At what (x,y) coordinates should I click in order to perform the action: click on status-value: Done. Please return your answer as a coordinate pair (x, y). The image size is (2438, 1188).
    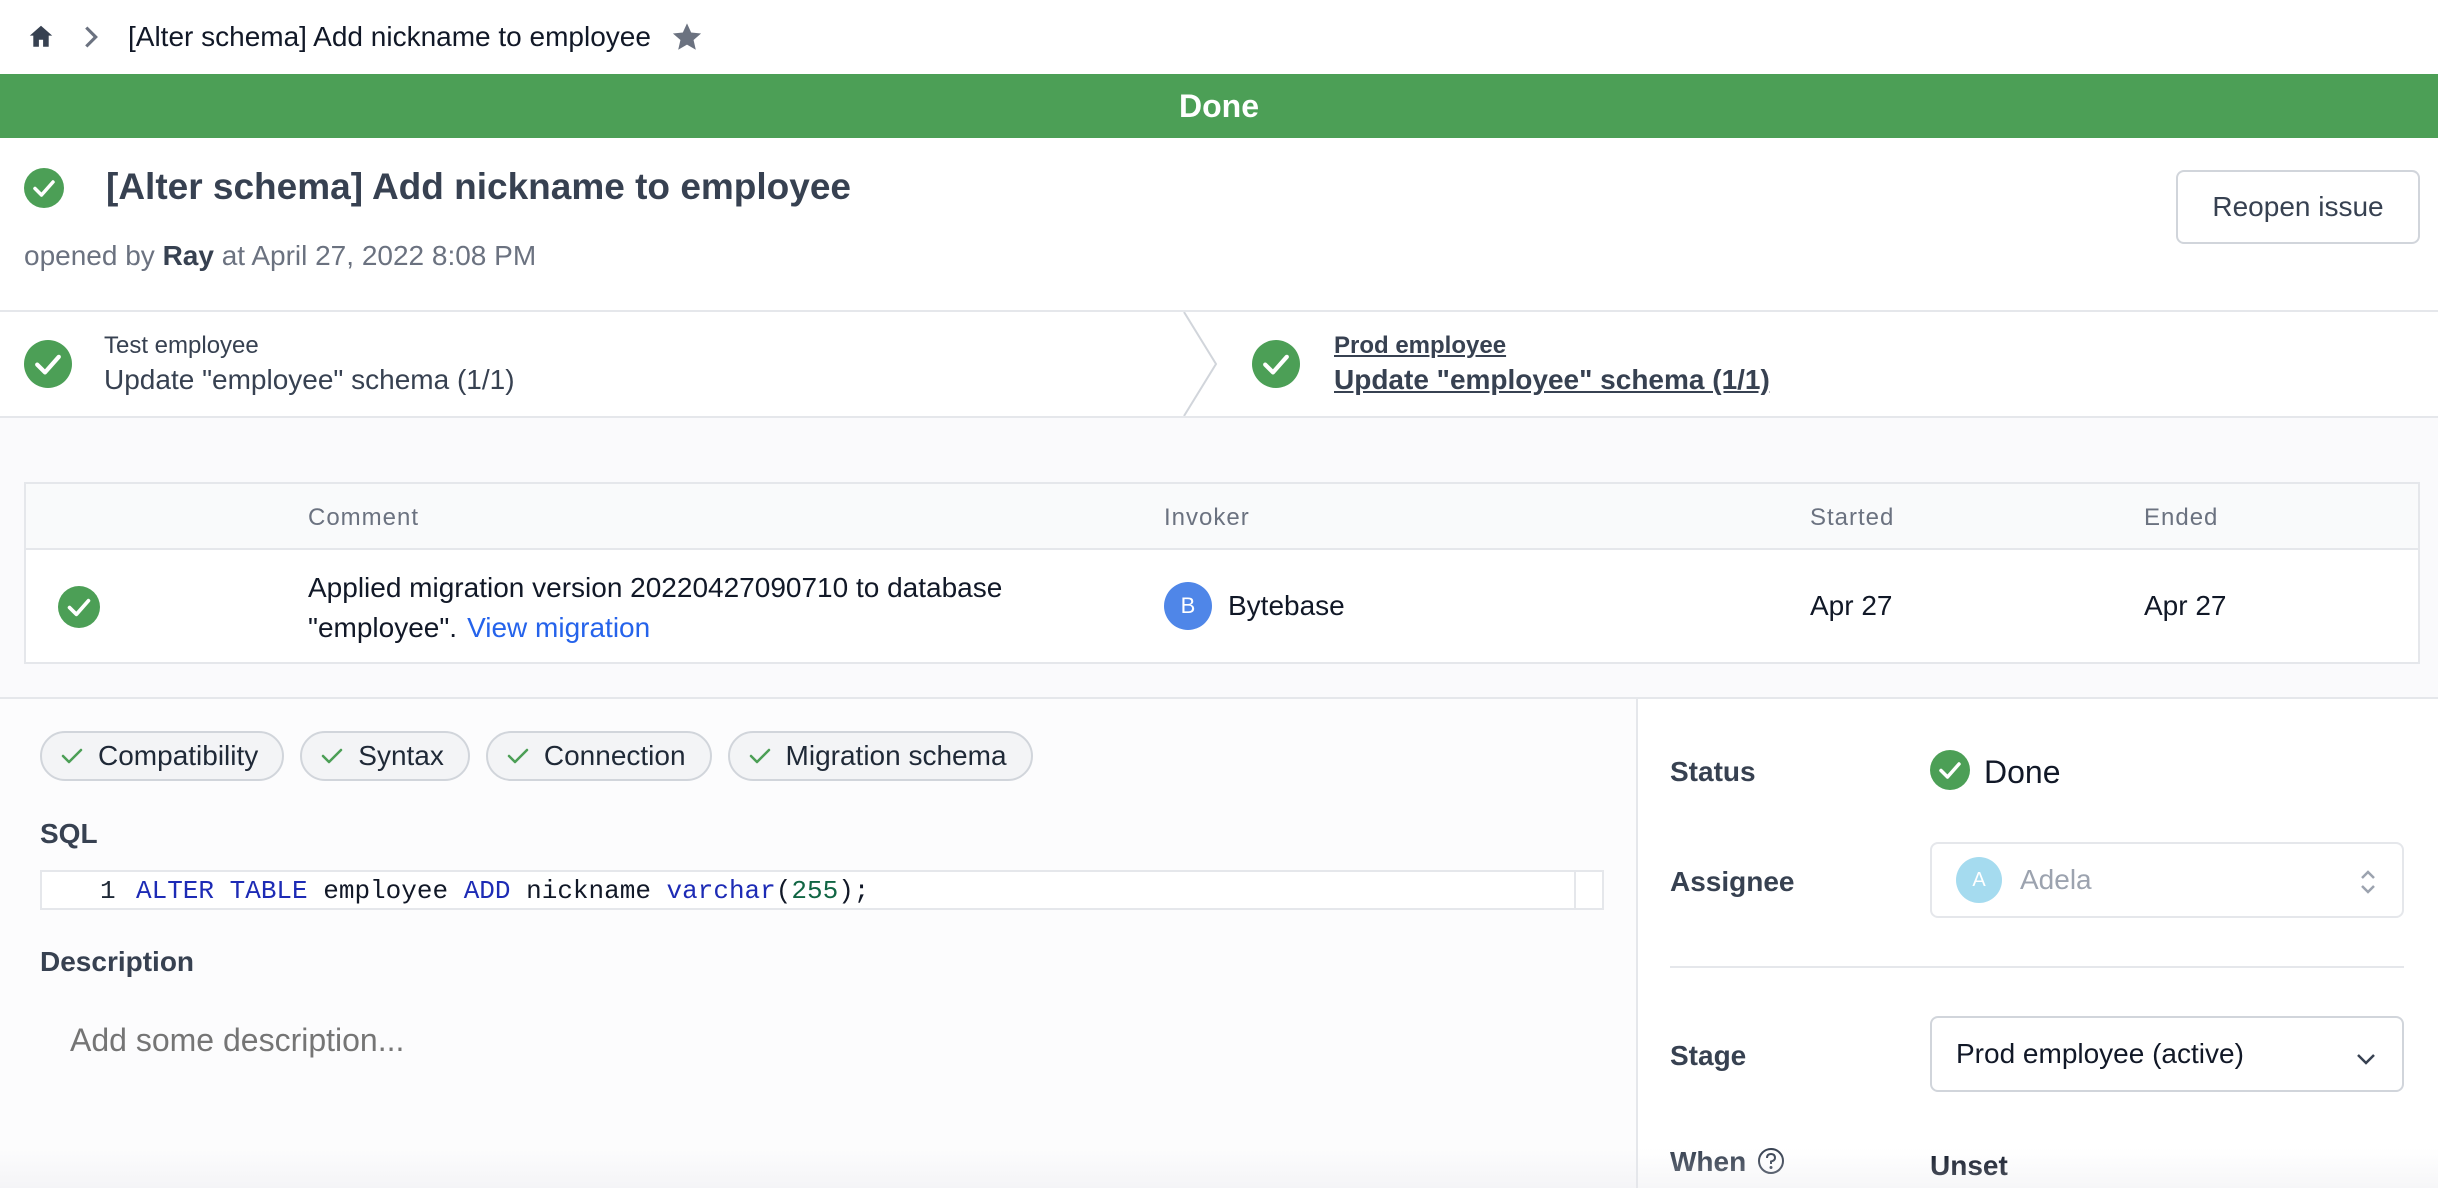
    Looking at the image, I should click on (1995, 772).